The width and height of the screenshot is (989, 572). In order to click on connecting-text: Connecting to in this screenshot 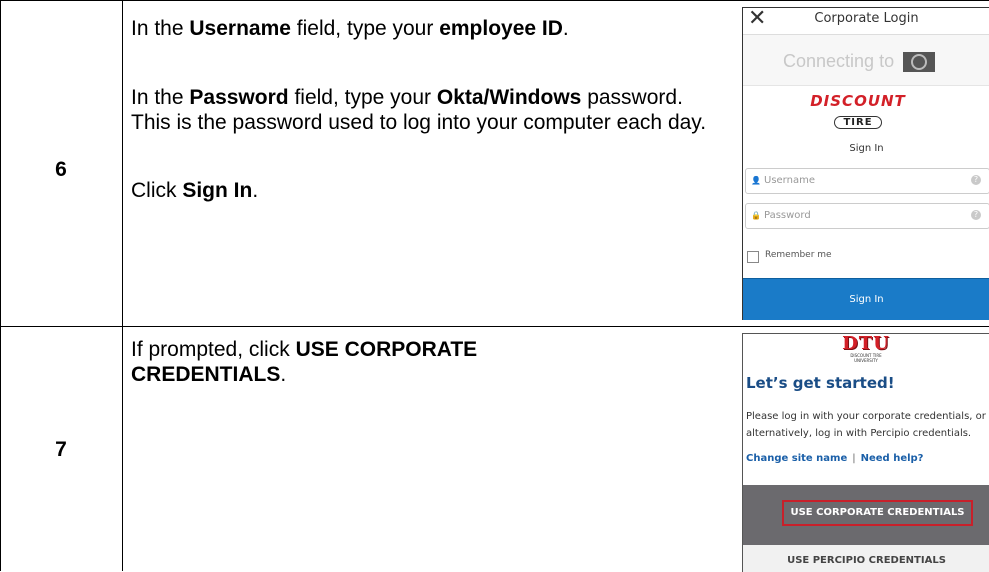, I will do `click(839, 61)`.